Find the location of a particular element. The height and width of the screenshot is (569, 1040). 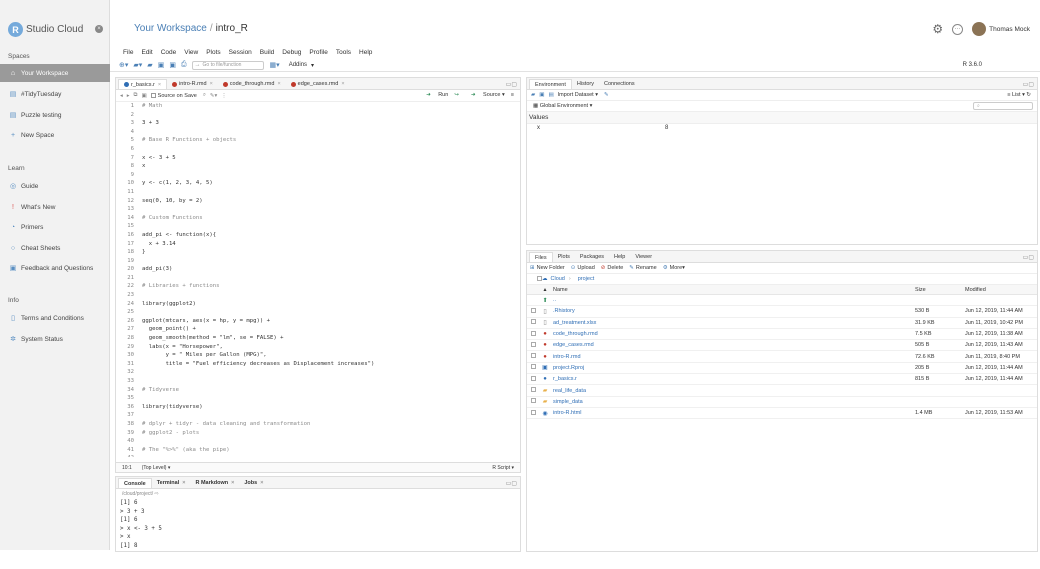

rename-button: ✎ Rename is located at coordinates (642, 268).